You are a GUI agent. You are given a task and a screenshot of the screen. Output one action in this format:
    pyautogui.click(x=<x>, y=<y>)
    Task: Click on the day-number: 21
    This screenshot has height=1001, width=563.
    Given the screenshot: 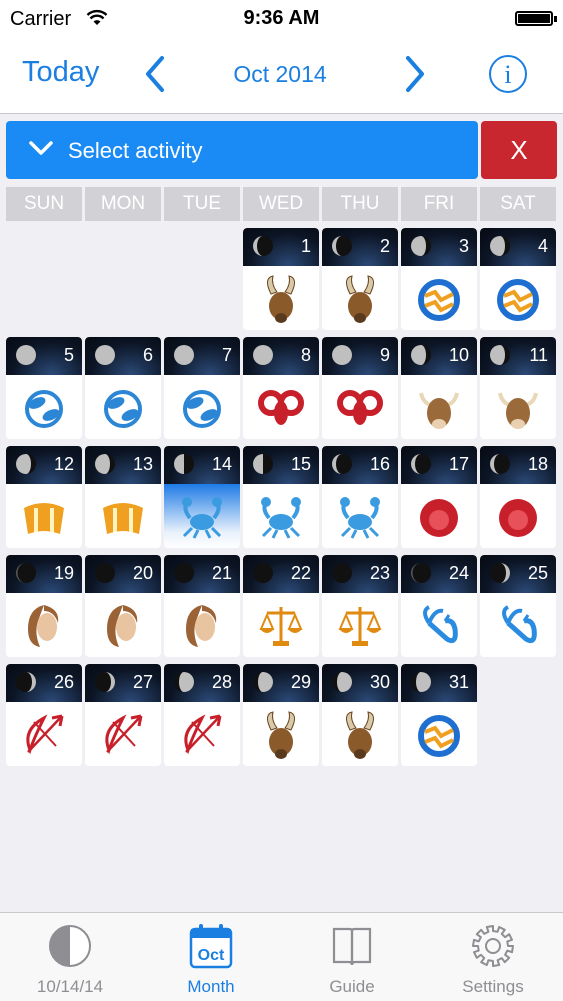 What is the action you would take?
    pyautogui.click(x=221, y=573)
    